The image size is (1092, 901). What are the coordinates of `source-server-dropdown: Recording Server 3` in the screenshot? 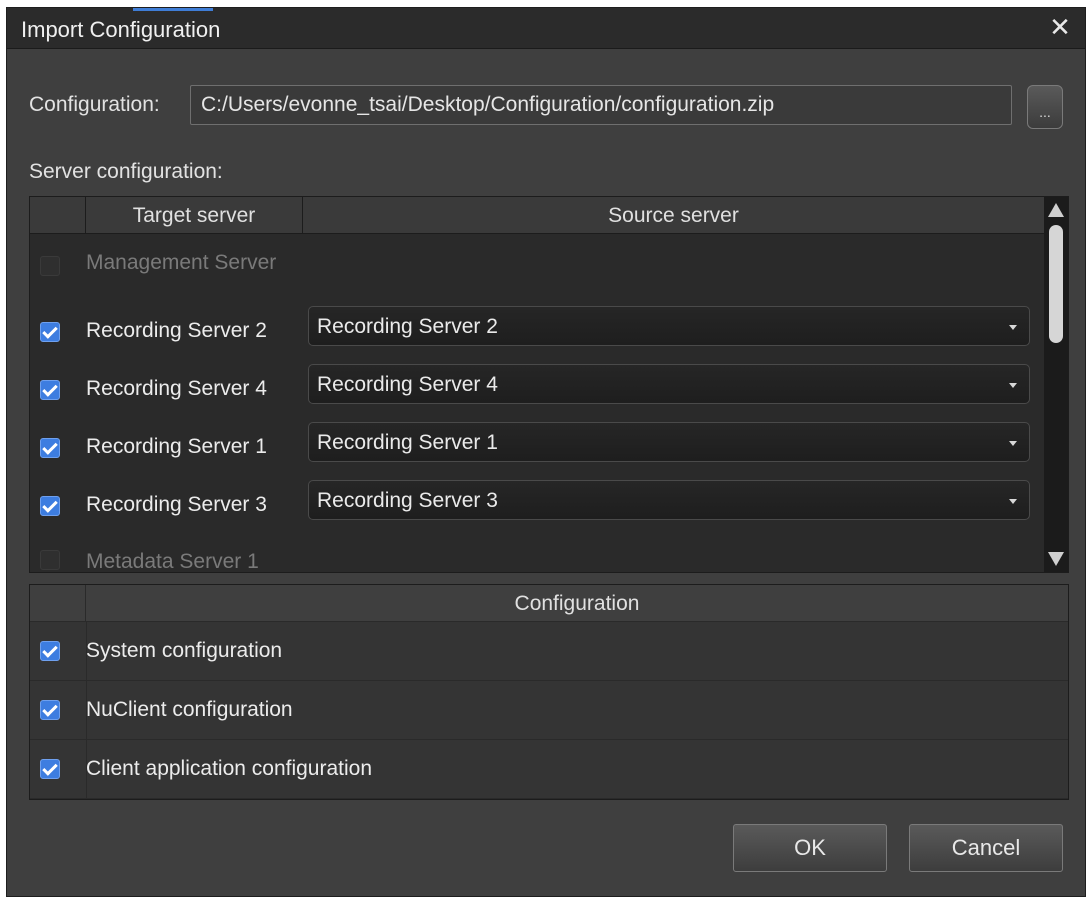 It's located at (669, 500).